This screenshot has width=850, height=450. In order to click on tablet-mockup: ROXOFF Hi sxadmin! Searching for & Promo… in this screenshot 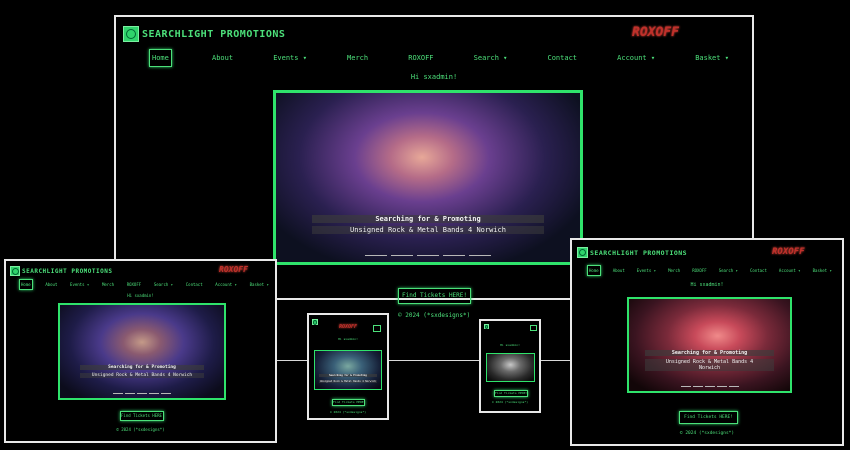, I will do `click(348, 366)`.